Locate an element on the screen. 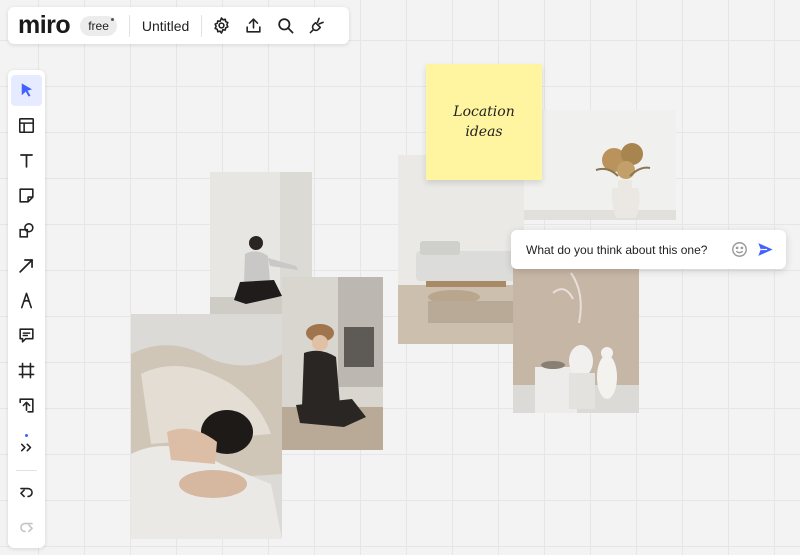 The image size is (800, 555). shapes-icon is located at coordinates (26, 230).